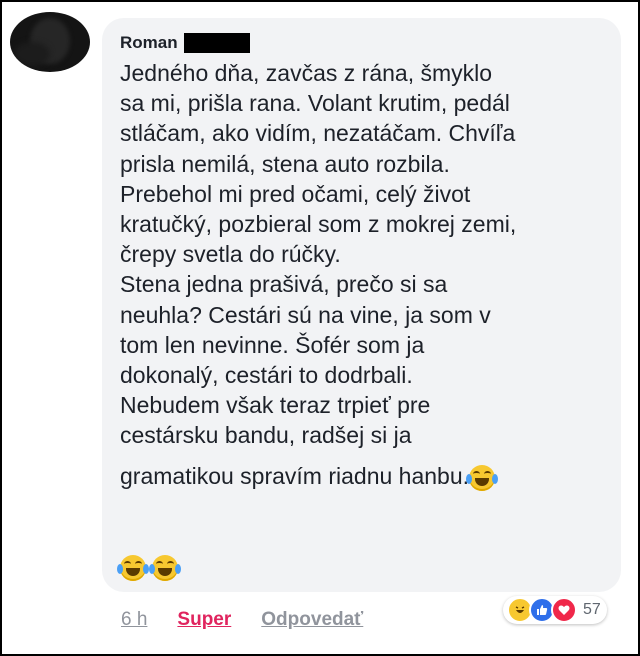  Describe the element at coordinates (295, 193) in the screenshot. I see `comment-line: Prebehol mi pred očami, celý život` at that location.